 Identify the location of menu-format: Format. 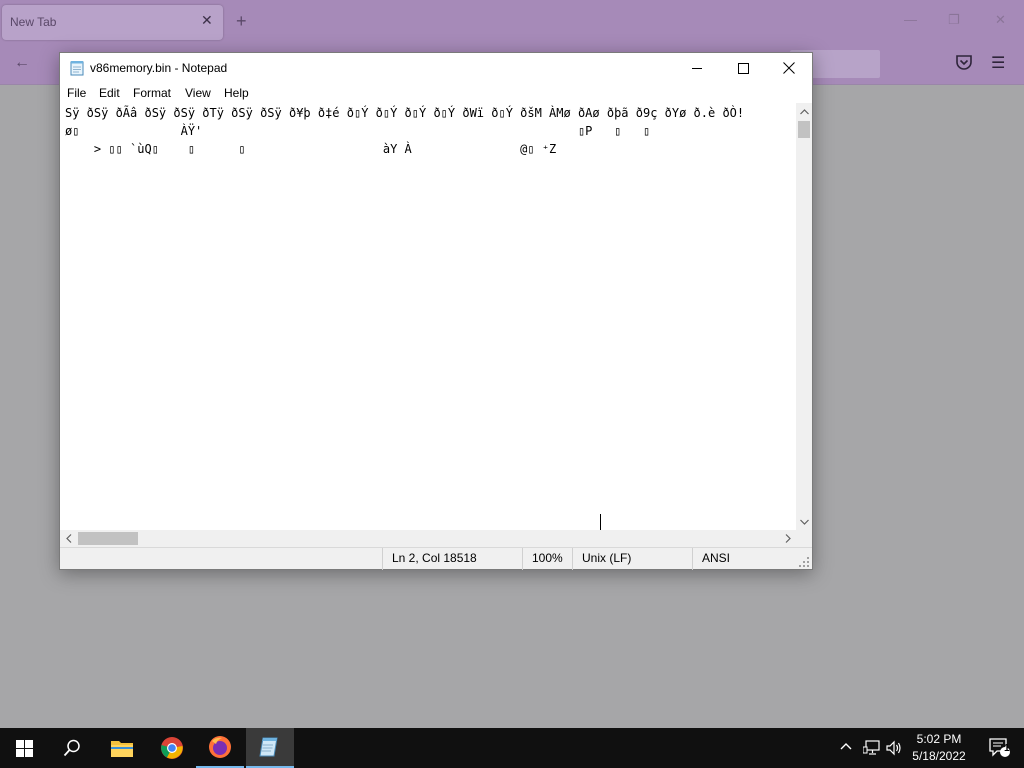
(152, 93).